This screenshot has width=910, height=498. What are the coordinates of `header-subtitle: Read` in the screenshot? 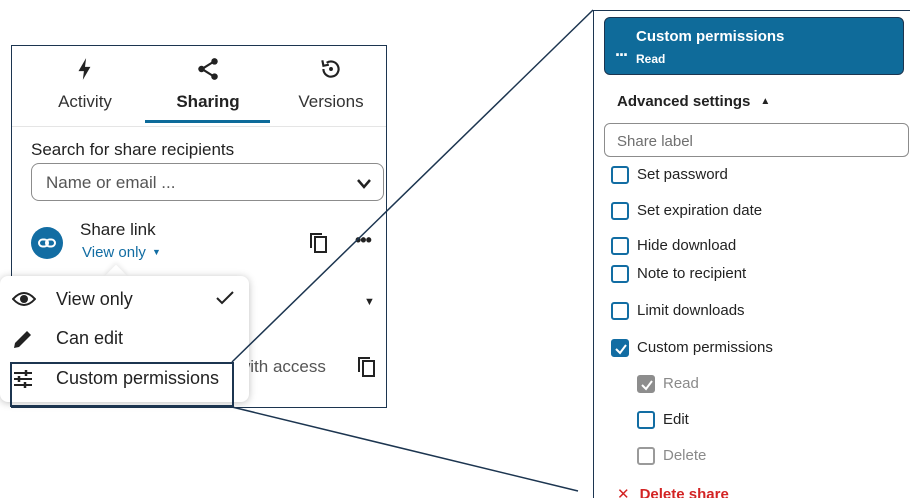 It's located at (651, 59).